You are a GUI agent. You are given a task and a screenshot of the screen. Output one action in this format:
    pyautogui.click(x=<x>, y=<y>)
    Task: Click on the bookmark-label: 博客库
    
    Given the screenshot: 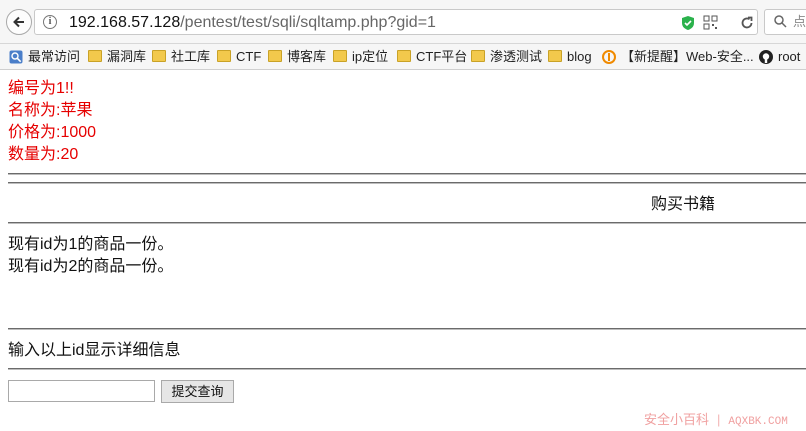 What is the action you would take?
    pyautogui.click(x=307, y=56)
    